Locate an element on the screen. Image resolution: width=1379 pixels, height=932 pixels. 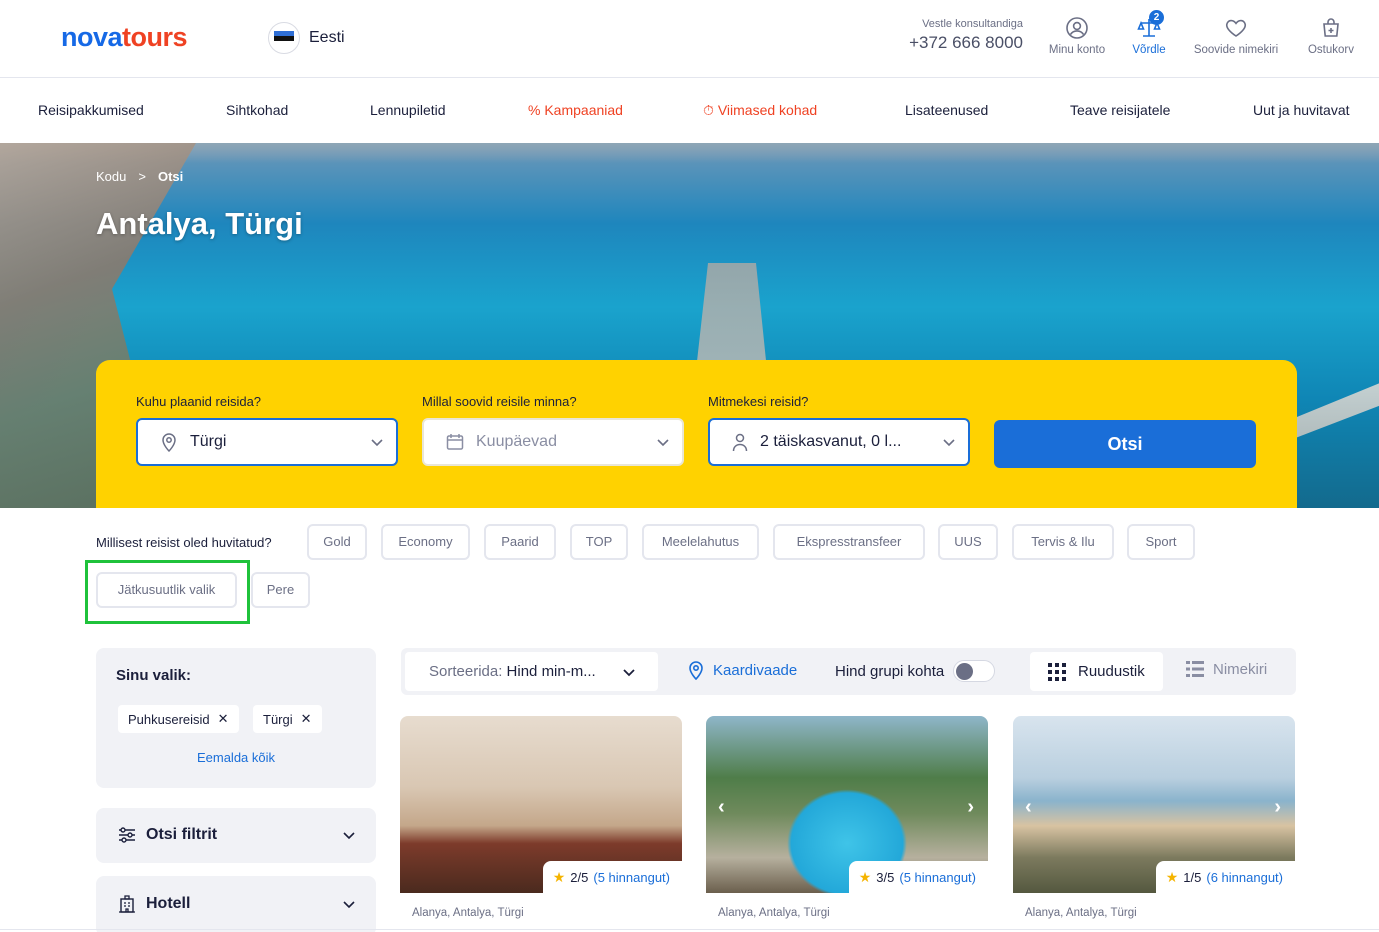
nav-kampaaniad: % Kampaaniad is located at coordinates (575, 110).